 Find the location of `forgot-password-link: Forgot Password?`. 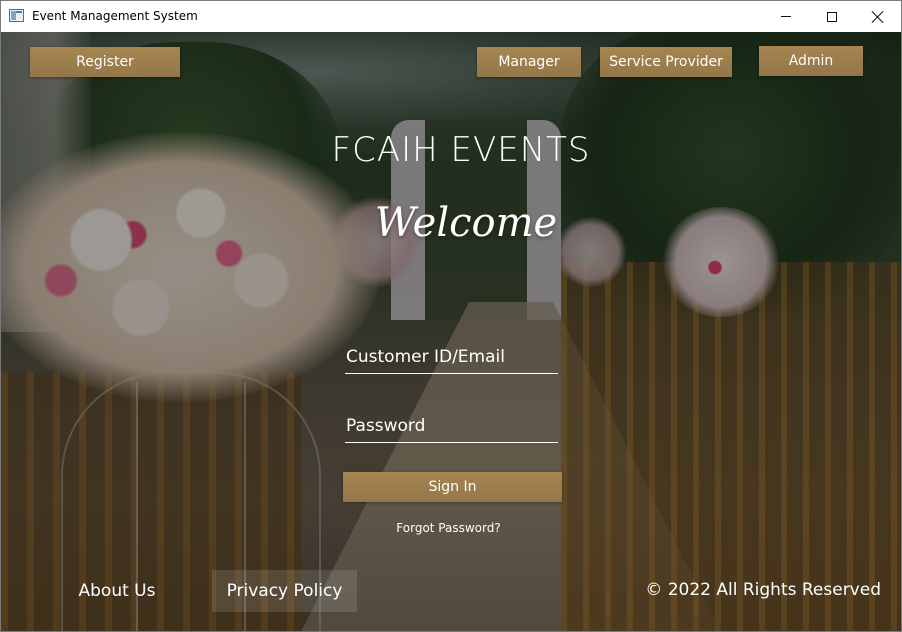

forgot-password-link: Forgot Password? is located at coordinates (448, 528).